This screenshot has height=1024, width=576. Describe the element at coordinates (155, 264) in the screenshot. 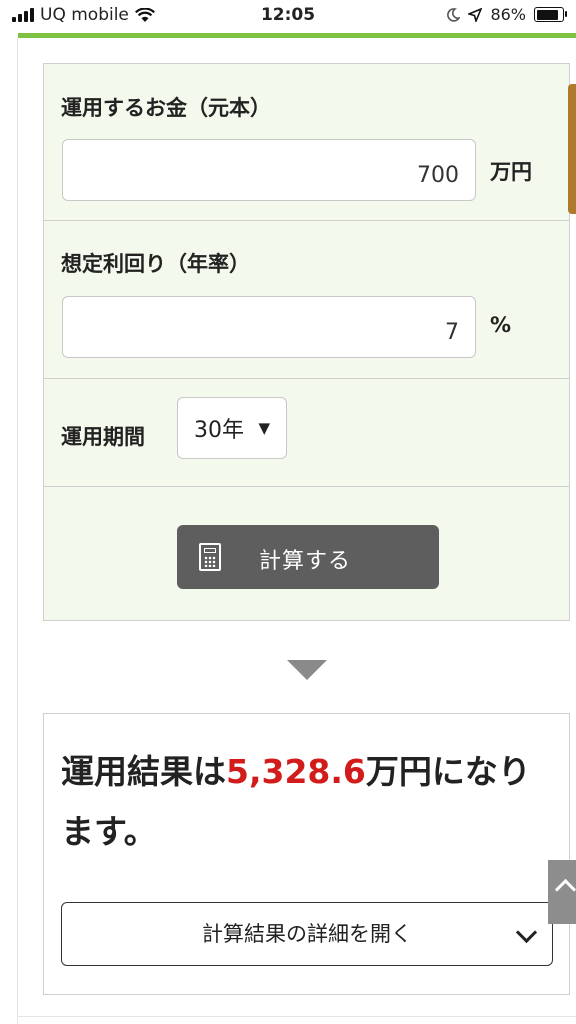

I see `rate-label: 想定利回り（年率）` at that location.